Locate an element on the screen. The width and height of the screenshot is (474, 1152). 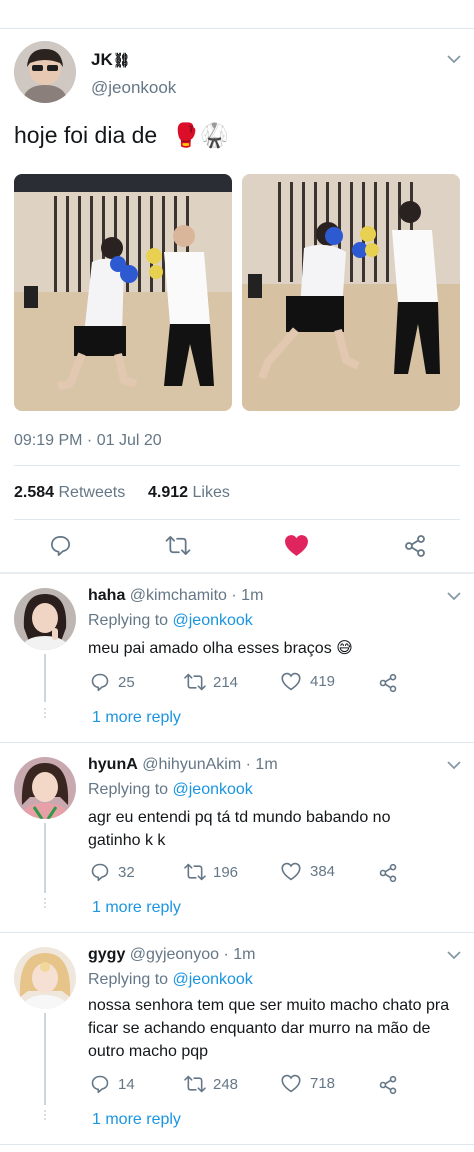
retweets-stat: 2.584 Retweets is located at coordinates (69, 493).